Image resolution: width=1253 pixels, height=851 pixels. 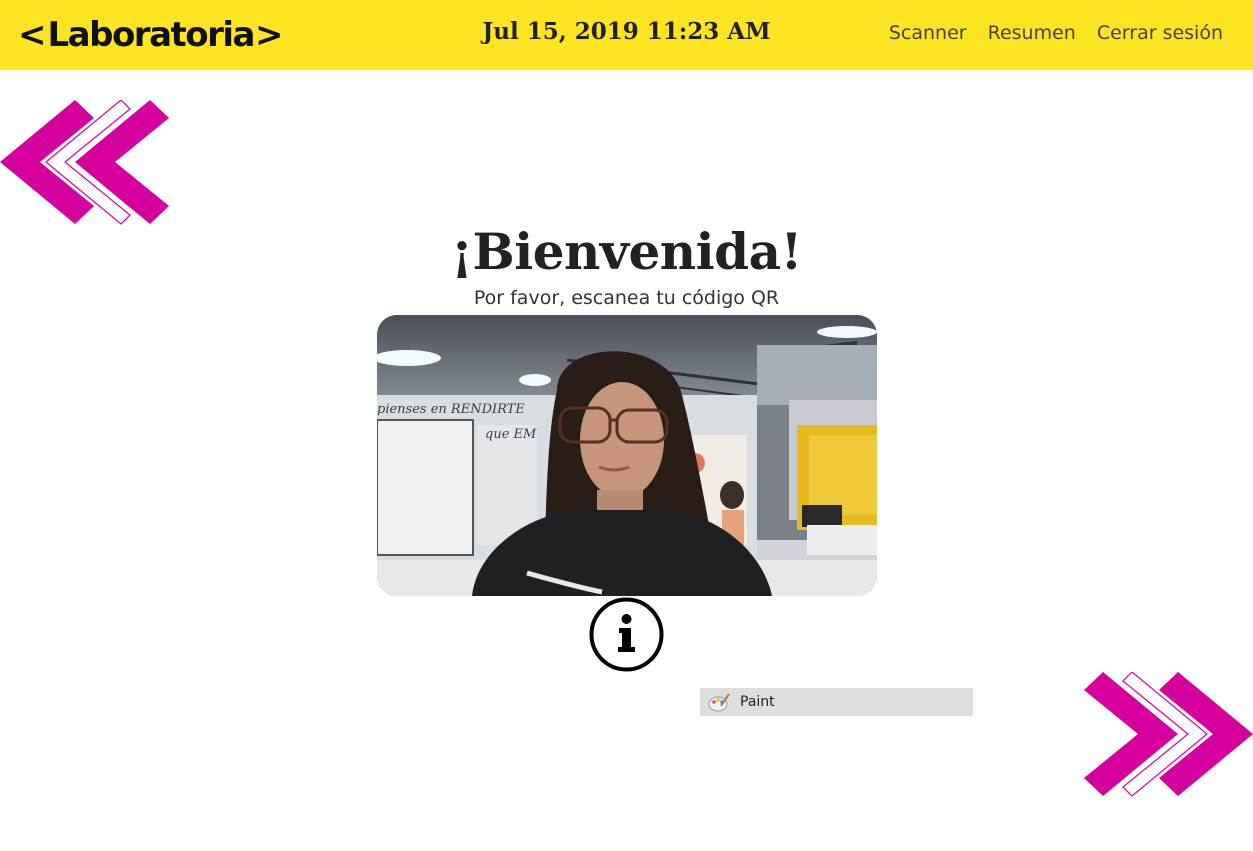 I want to click on chevrons-right-icon, so click(x=1168, y=736).